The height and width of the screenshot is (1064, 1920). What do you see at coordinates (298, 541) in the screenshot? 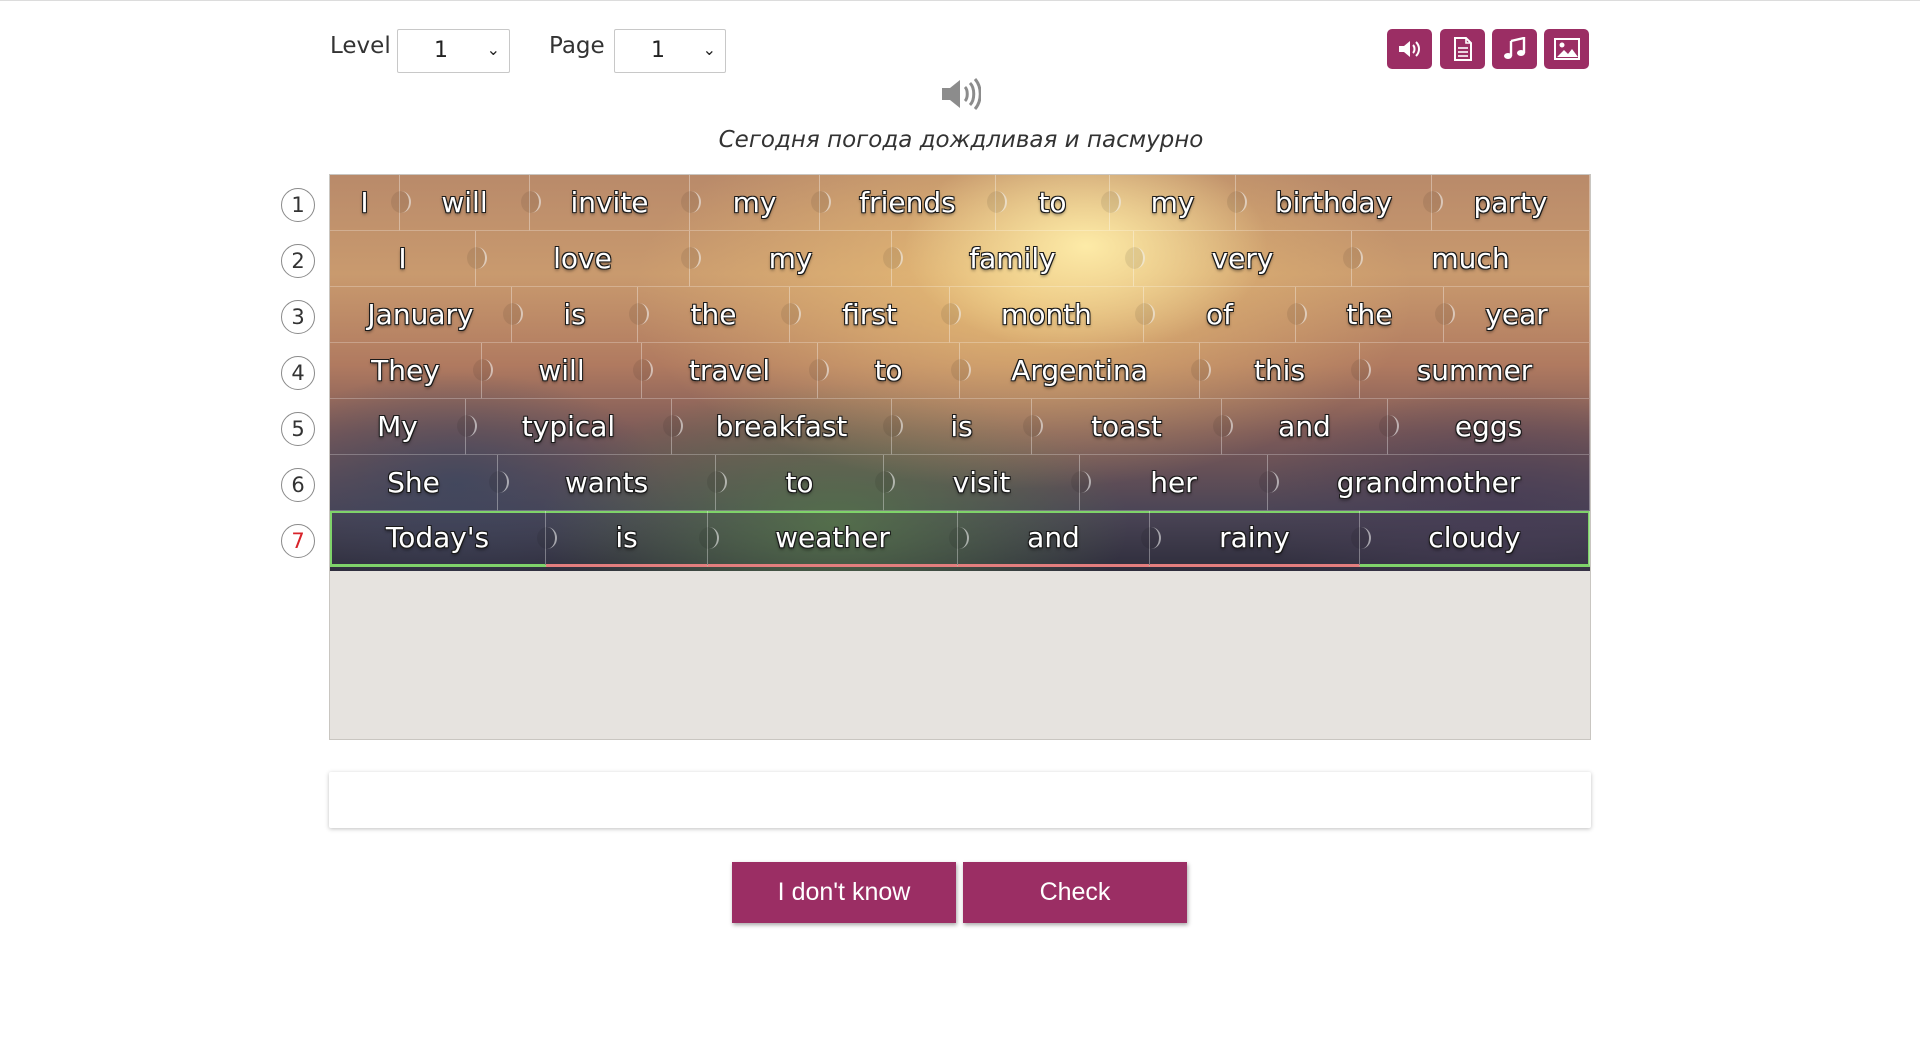
I see `row-number-active: 7` at bounding box center [298, 541].